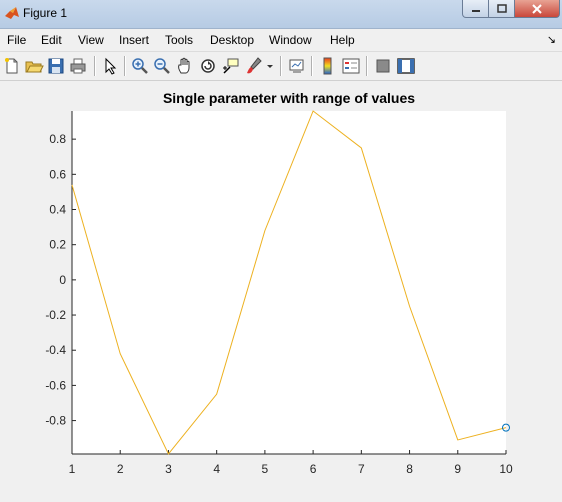 This screenshot has width=562, height=502. I want to click on menu-help: Help, so click(342, 40).